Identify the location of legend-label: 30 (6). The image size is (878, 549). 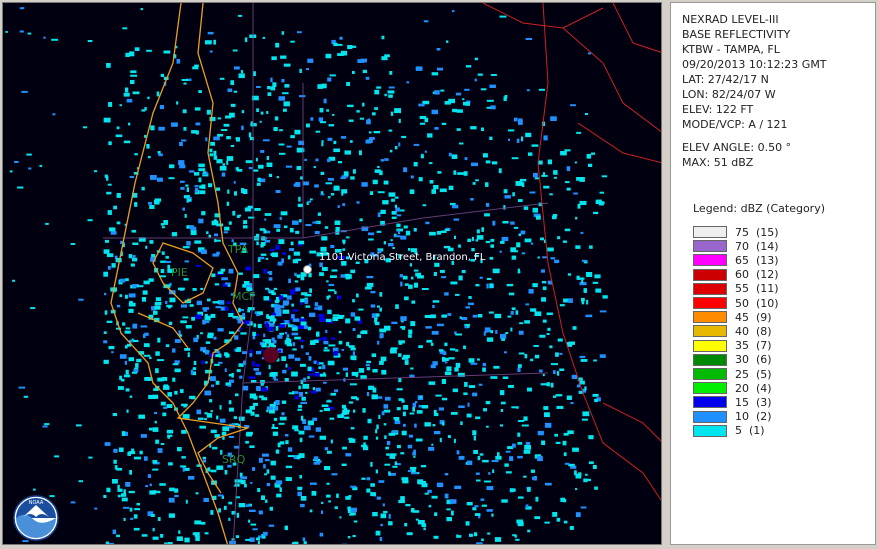
(753, 360).